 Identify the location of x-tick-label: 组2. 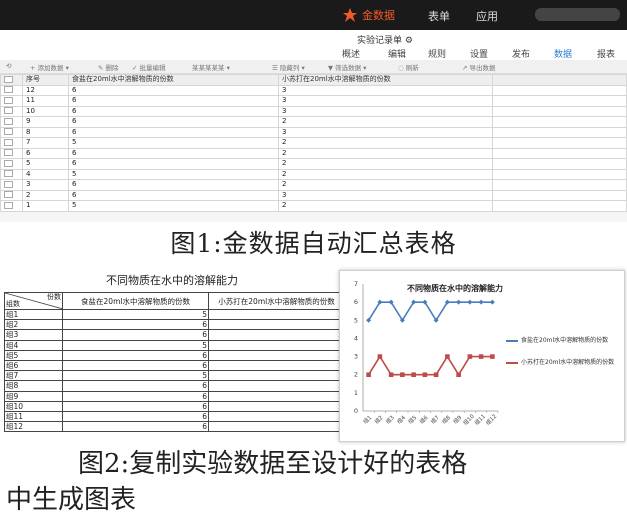
(378, 420).